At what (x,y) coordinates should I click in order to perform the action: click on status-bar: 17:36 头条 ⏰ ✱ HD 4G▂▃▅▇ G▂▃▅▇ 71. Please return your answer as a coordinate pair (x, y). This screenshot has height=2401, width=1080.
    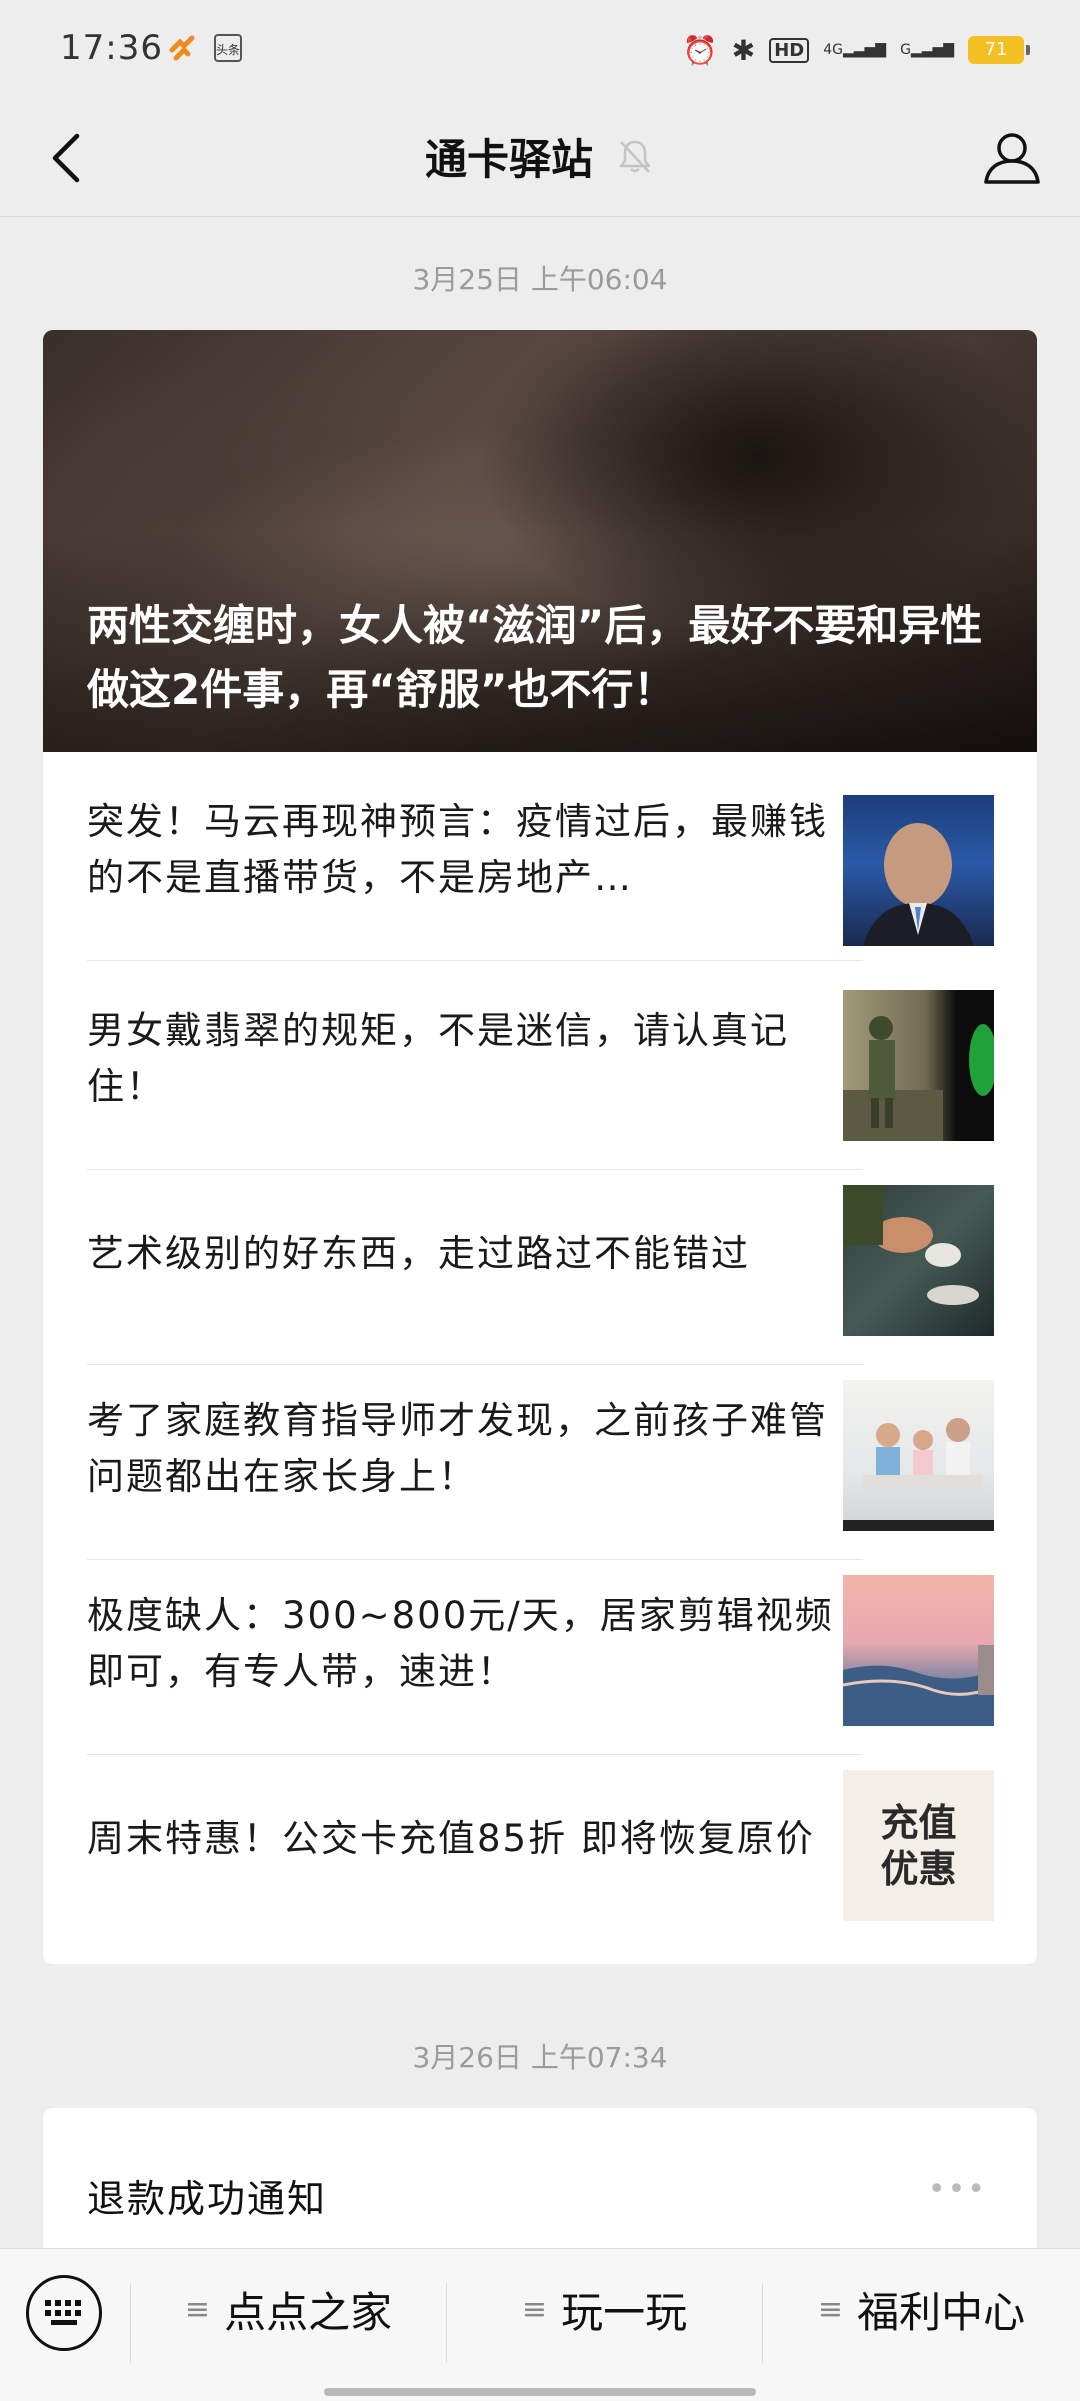
    Looking at the image, I should click on (540, 48).